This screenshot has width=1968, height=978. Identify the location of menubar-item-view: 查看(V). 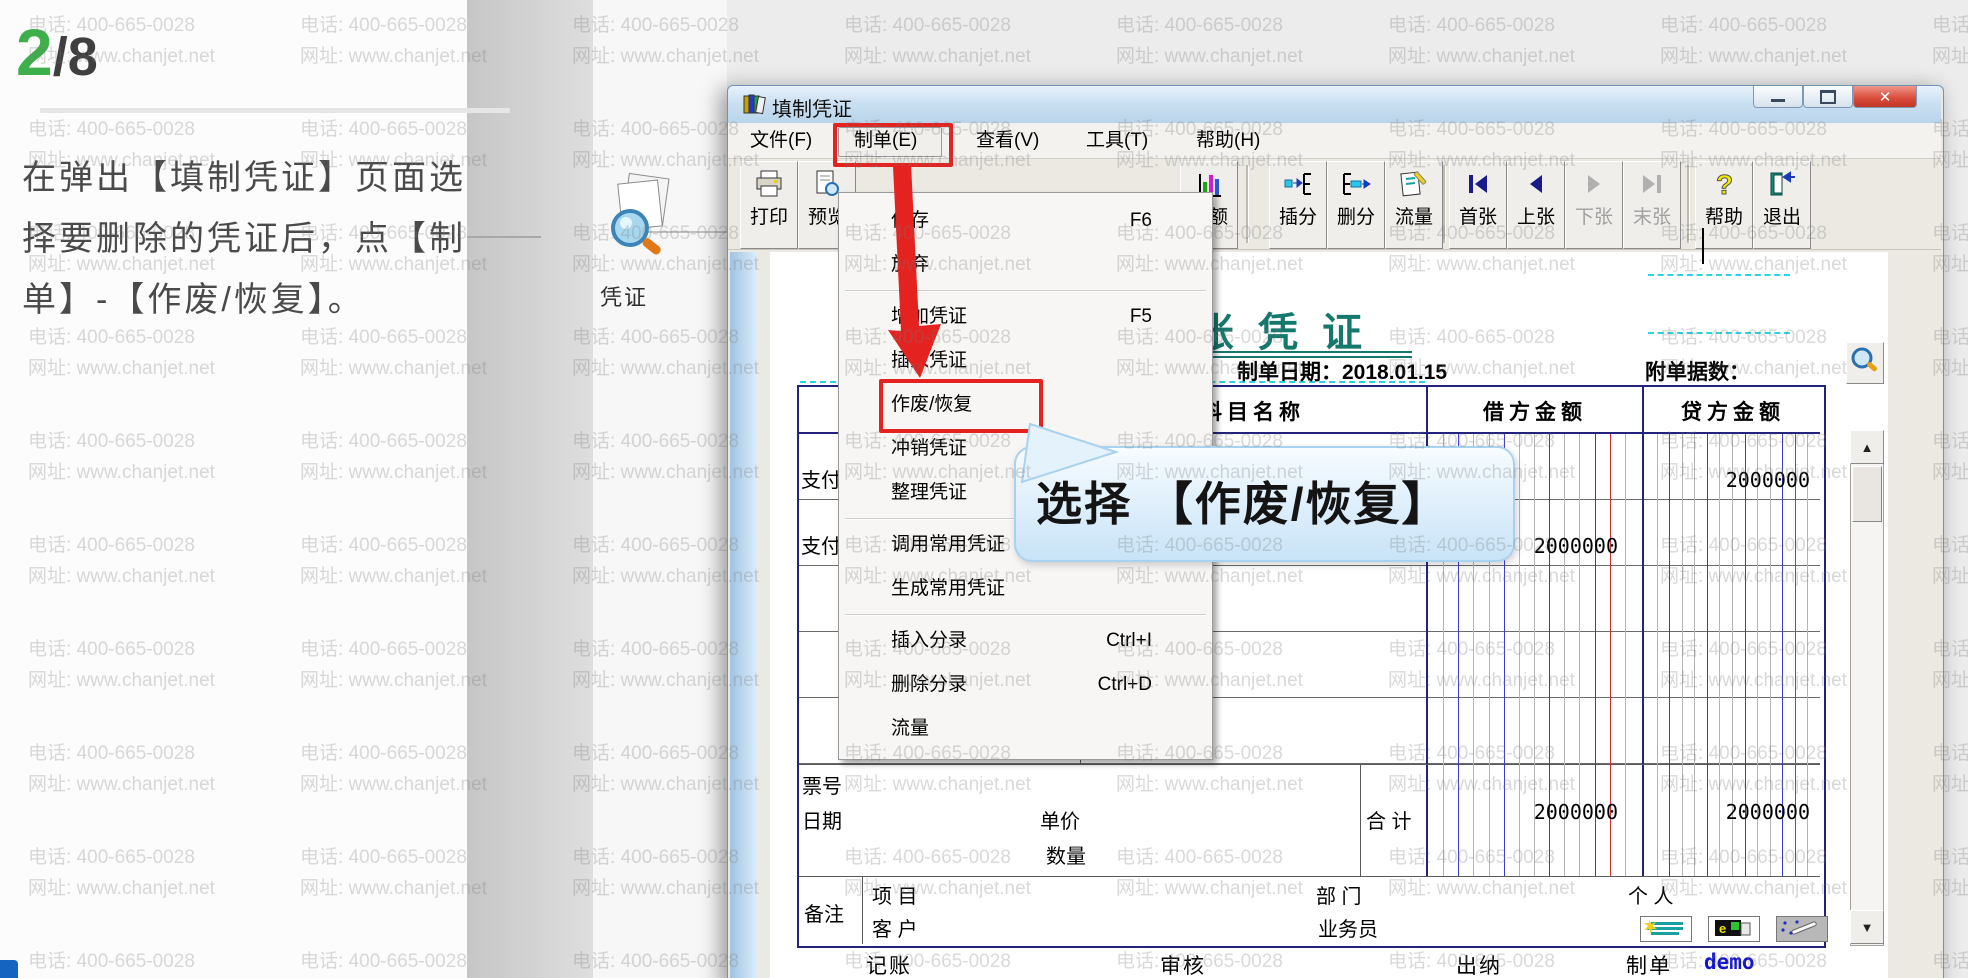
(1007, 141).